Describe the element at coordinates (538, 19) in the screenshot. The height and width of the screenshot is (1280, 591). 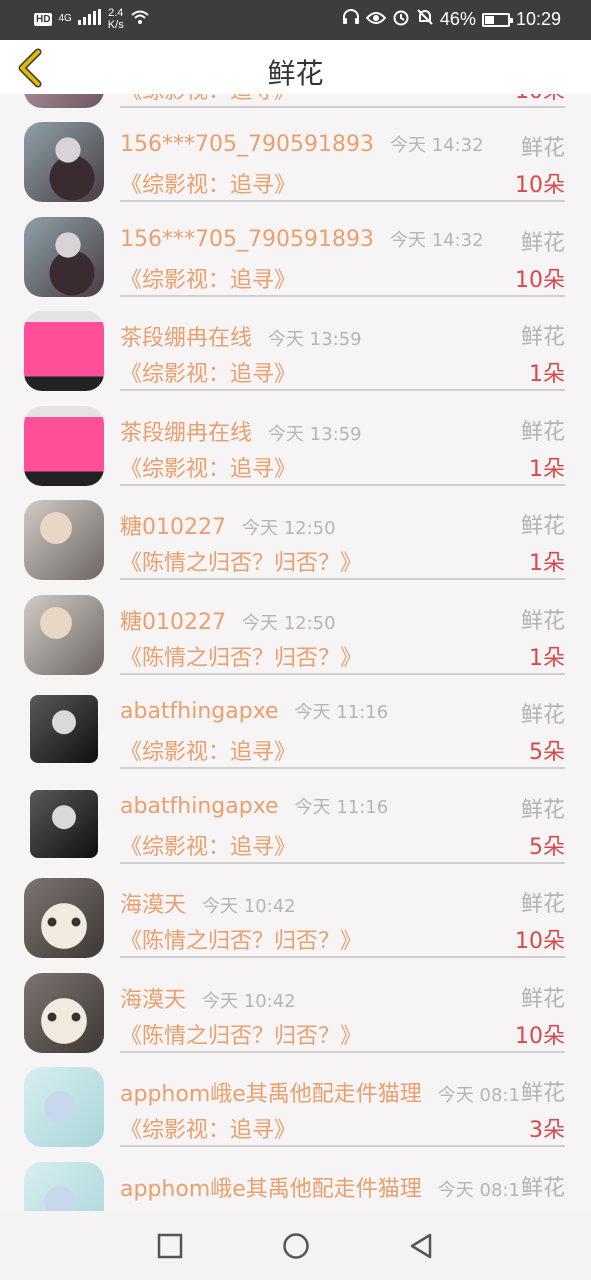
I see `clock: 10:29` at that location.